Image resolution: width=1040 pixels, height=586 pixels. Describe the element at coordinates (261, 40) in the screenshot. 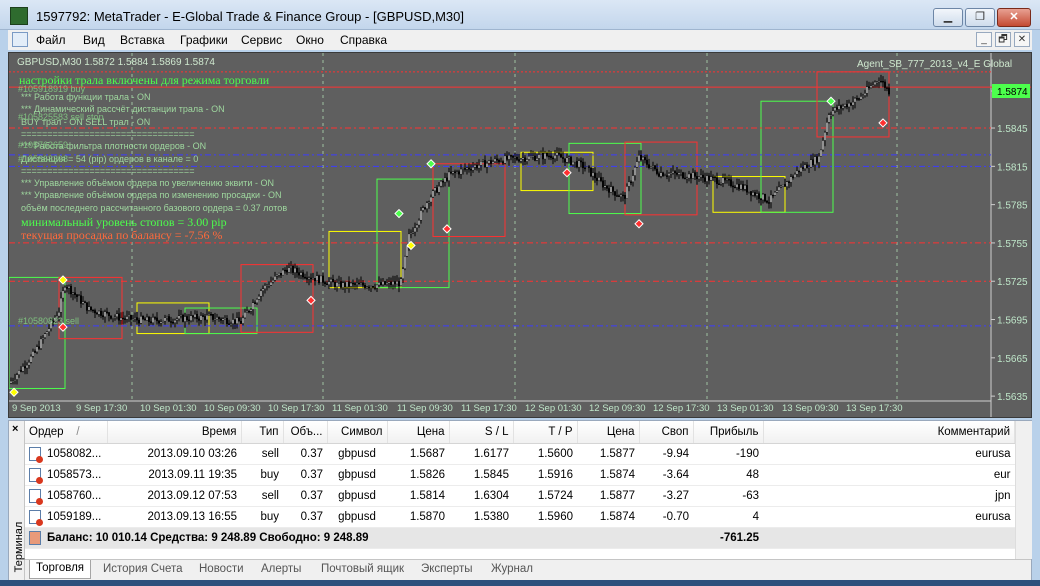

I see `menu-tools: Сервис` at that location.